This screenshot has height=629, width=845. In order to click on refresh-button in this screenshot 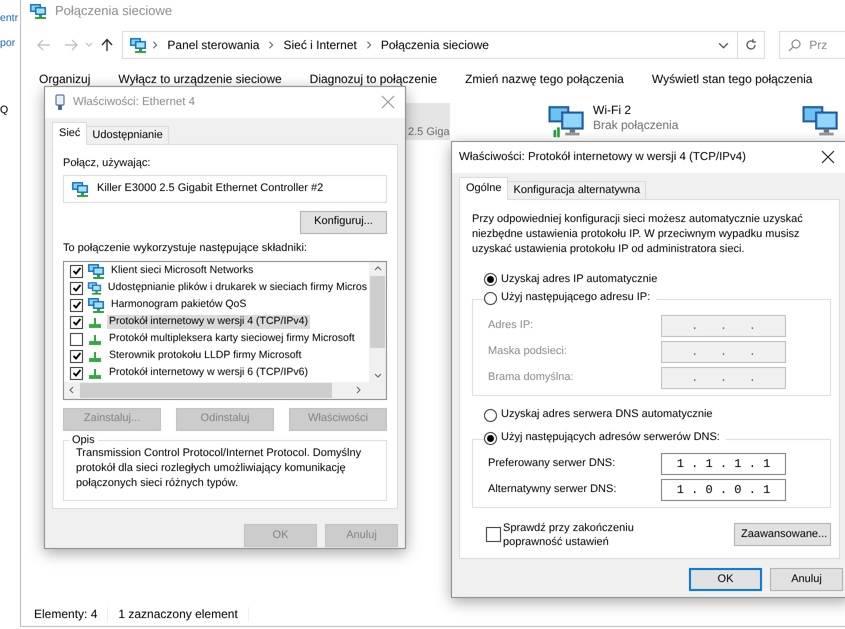, I will do `click(752, 45)`.